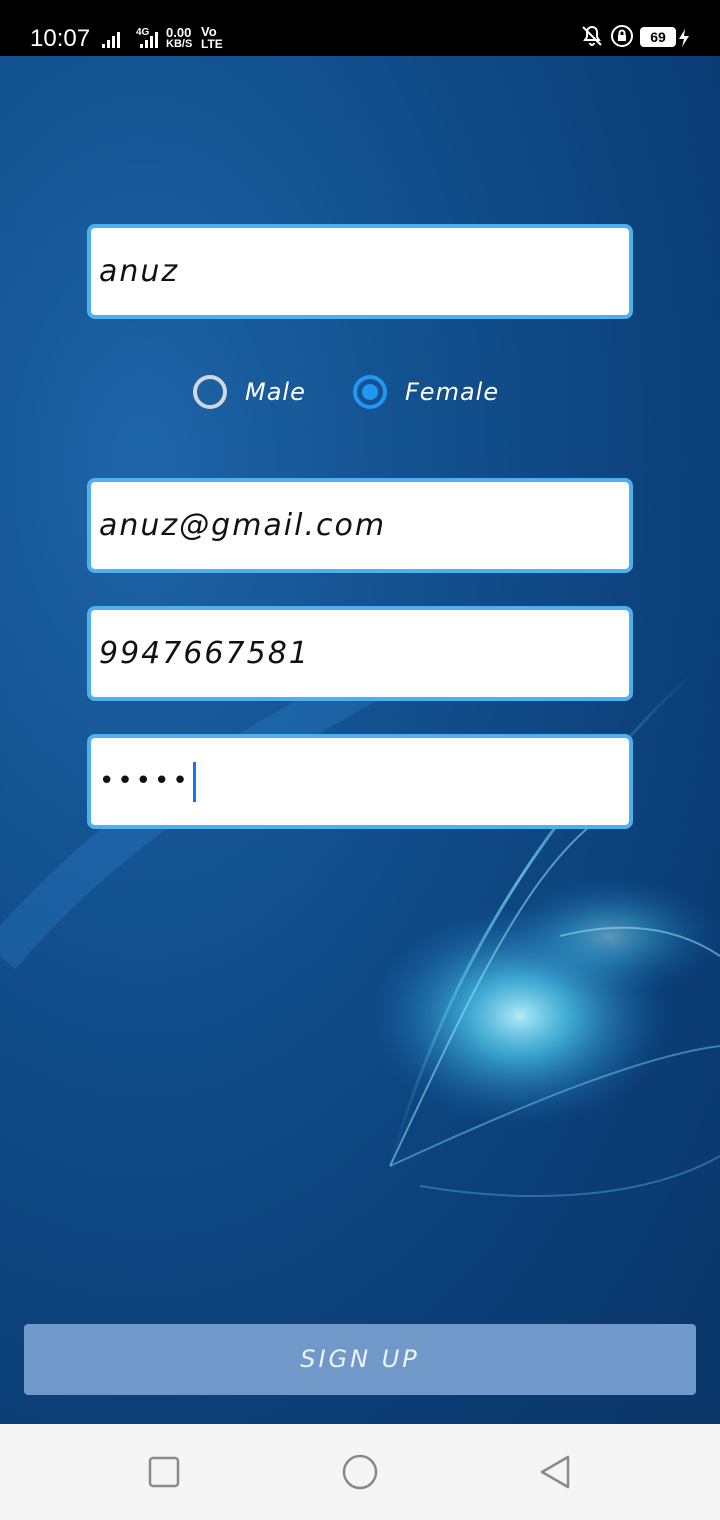 This screenshot has height=1520, width=720. I want to click on name-value: anuz, so click(139, 271).